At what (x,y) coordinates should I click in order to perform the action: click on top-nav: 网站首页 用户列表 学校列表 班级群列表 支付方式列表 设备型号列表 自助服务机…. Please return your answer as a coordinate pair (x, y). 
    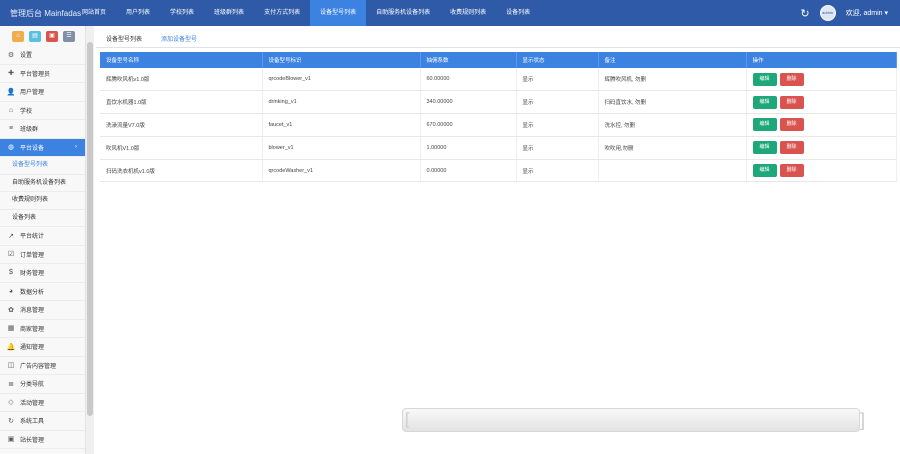
    Looking at the image, I should click on (306, 13).